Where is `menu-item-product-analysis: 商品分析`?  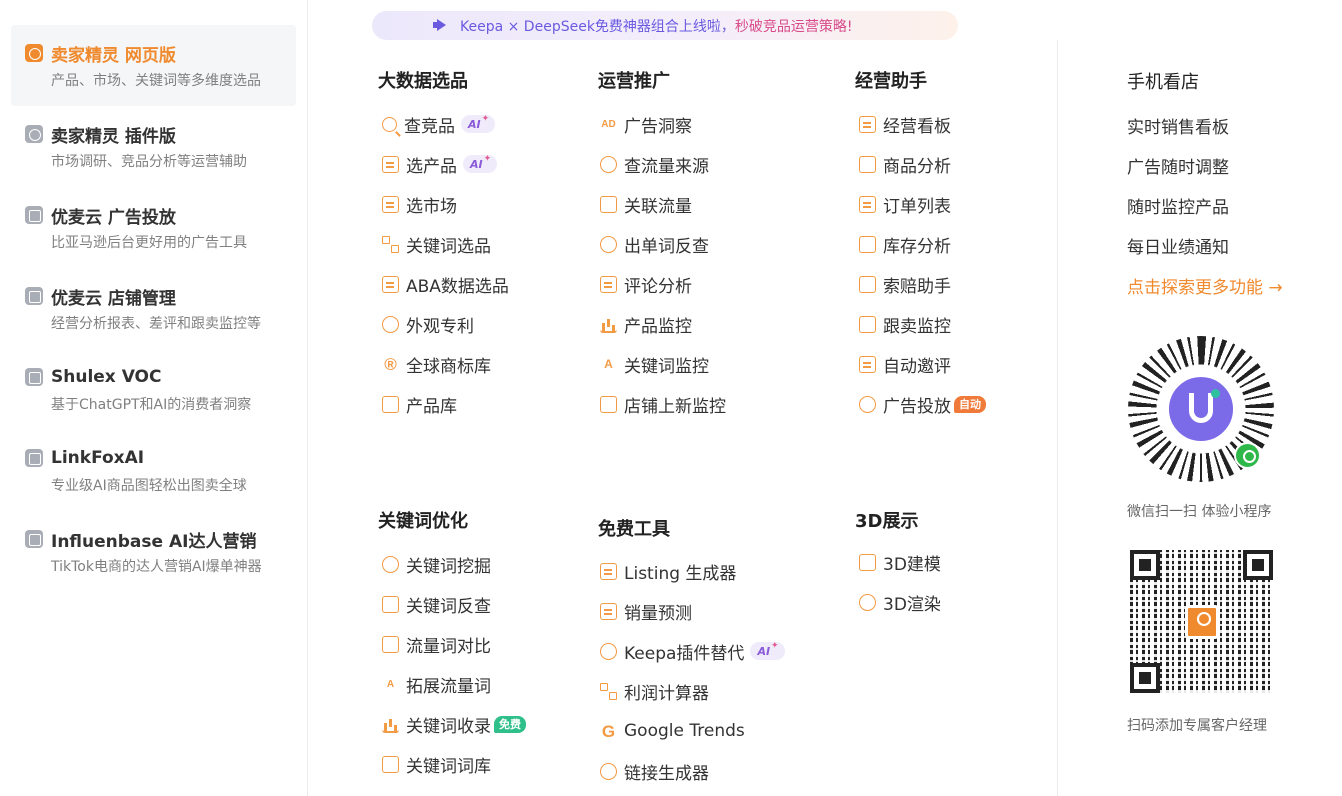 menu-item-product-analysis: 商品分析 is located at coordinates (905, 164).